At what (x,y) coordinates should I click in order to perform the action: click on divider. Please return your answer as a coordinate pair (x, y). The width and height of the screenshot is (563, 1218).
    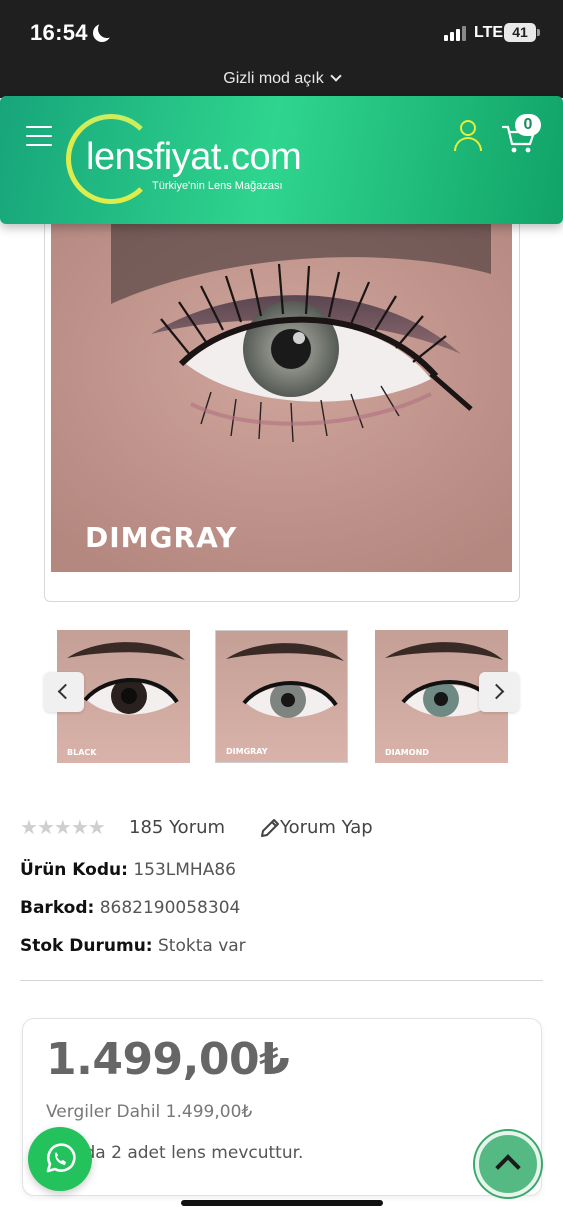
    Looking at the image, I should click on (281, 980).